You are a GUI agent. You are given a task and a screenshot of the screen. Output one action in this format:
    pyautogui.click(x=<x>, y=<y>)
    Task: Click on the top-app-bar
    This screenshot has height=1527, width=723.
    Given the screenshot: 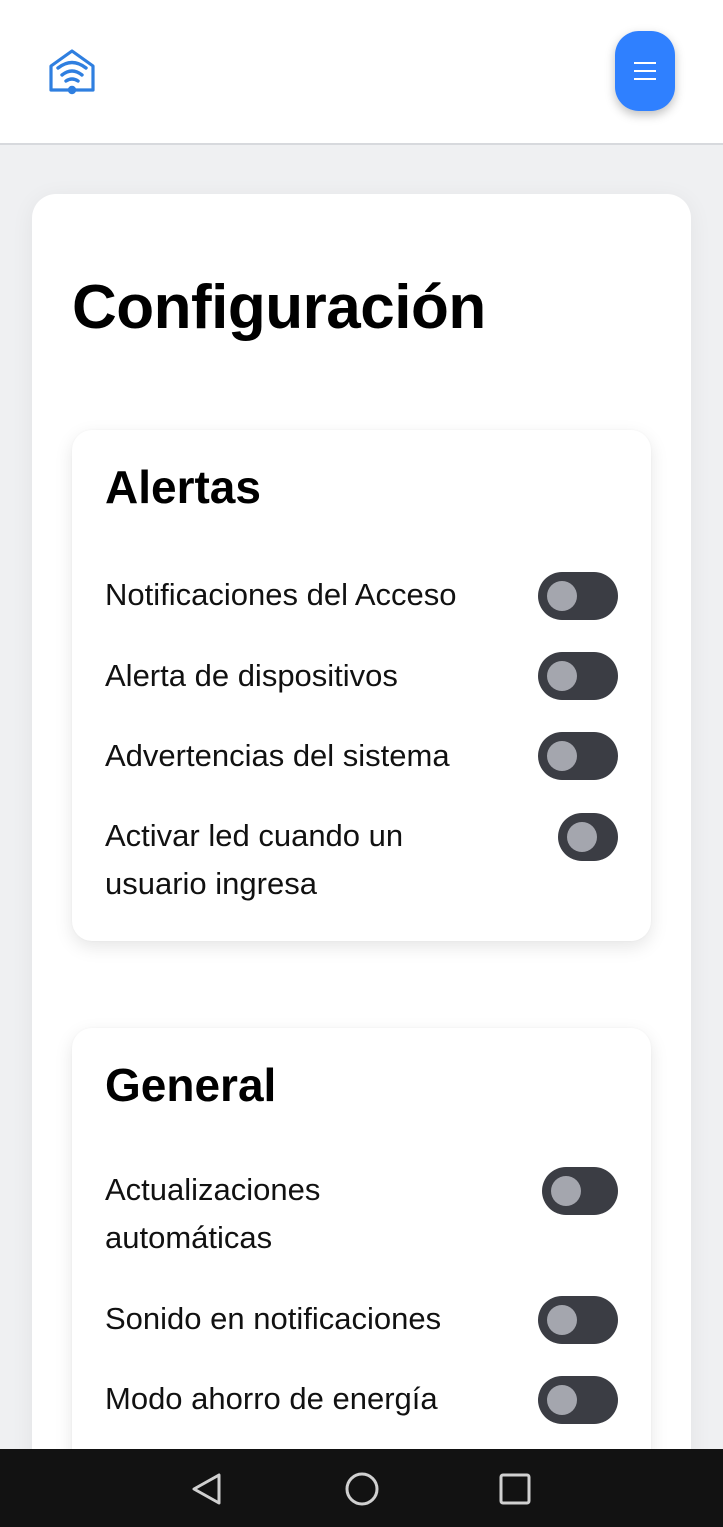 What is the action you would take?
    pyautogui.click(x=361, y=72)
    